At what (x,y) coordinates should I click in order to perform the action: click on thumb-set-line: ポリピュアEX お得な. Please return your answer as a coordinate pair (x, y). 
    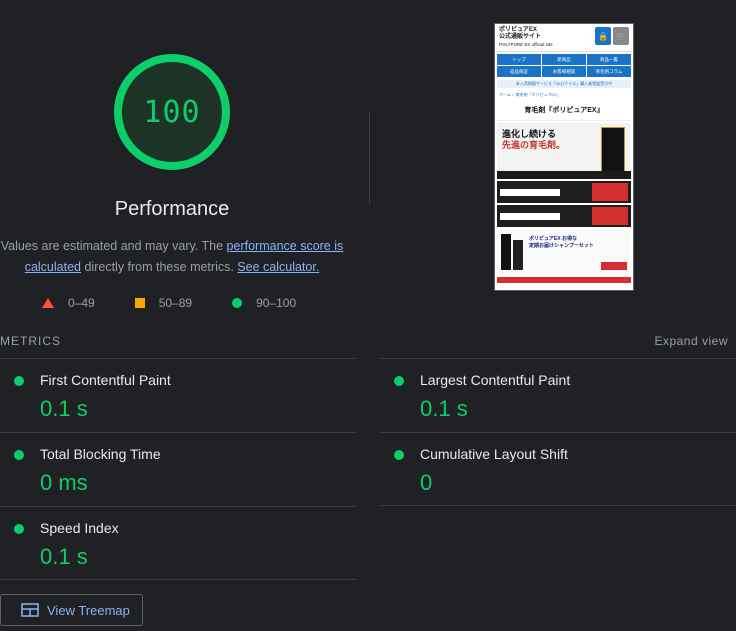
    Looking at the image, I should click on (553, 239).